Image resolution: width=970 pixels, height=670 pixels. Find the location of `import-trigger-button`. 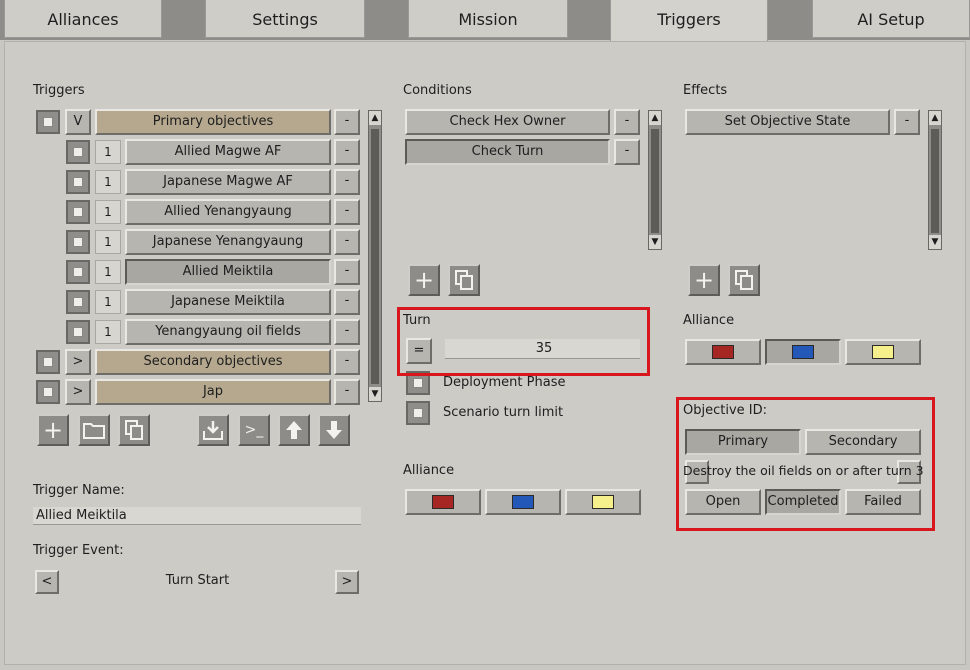

import-trigger-button is located at coordinates (213, 430).